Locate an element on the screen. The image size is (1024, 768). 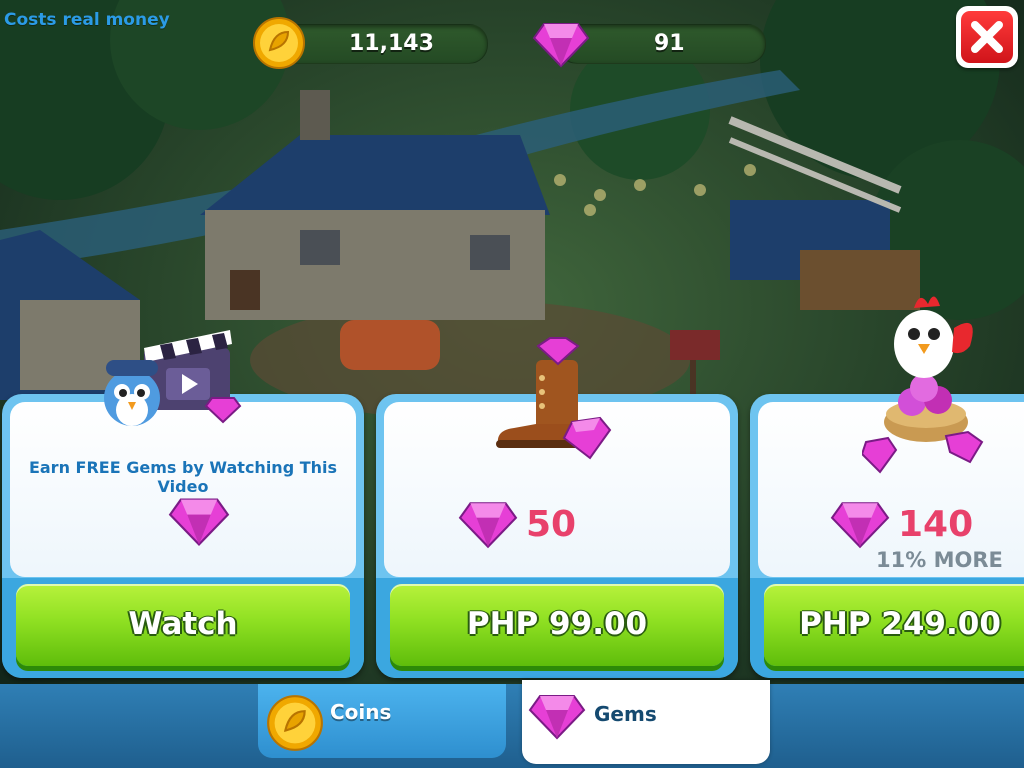
bonus-percent-label: 11% MORE is located at coordinates (939, 560).